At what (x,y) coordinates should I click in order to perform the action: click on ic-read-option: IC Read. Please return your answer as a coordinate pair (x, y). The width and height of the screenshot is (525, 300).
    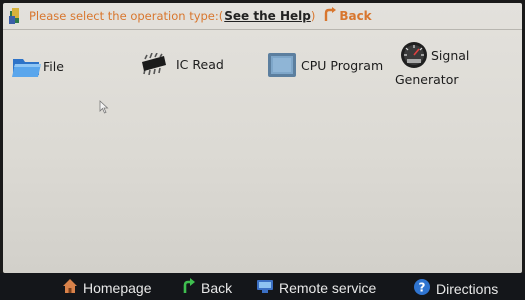
    Looking at the image, I should click on (182, 64).